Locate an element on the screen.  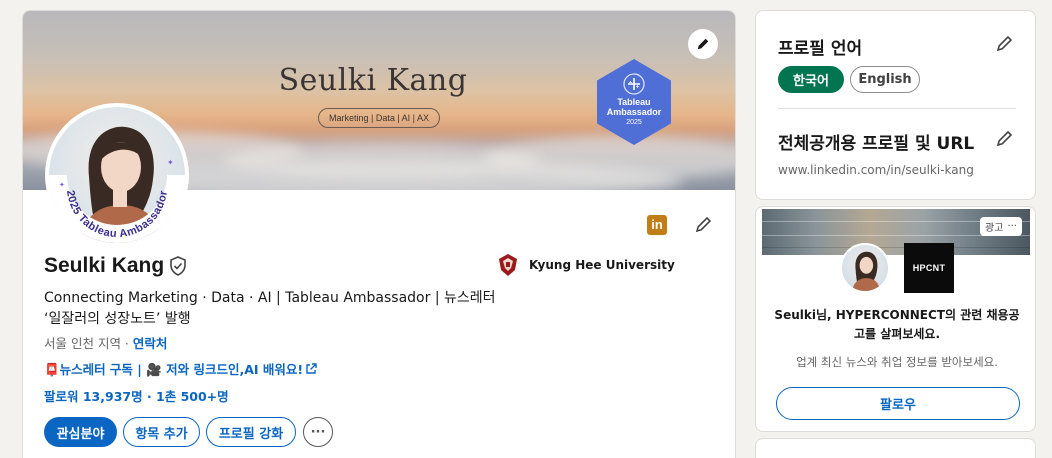
tableau-icon is located at coordinates (634, 84).